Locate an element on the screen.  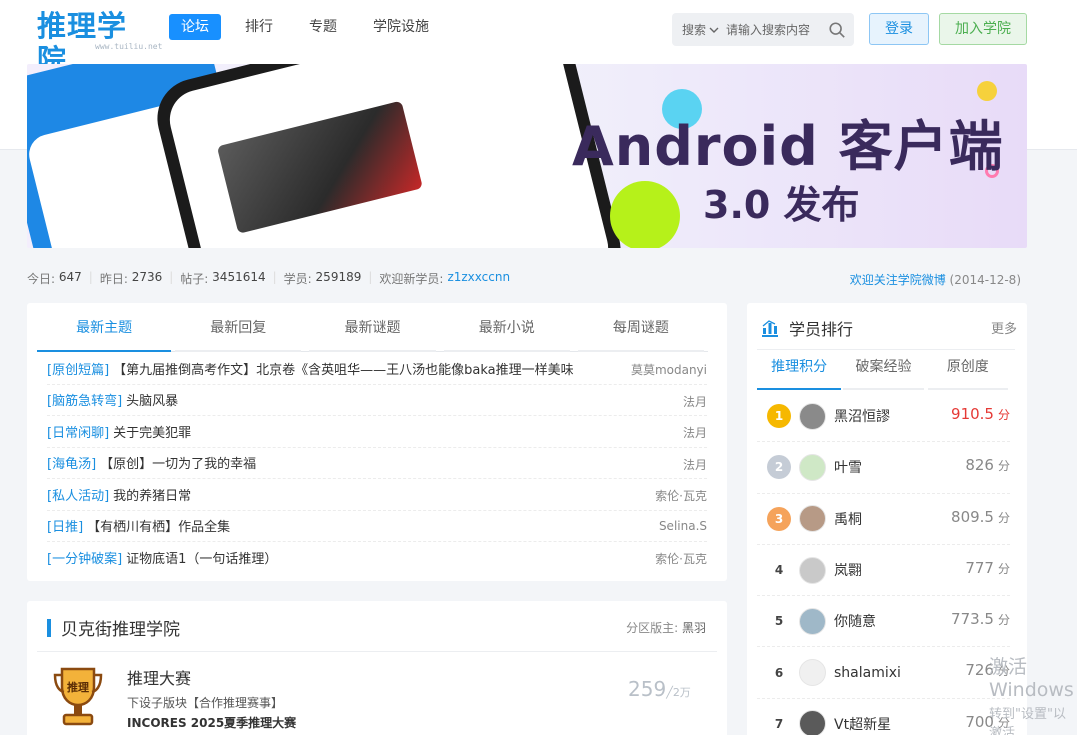
forum-count: 259╱2万 is located at coordinates (659, 689).